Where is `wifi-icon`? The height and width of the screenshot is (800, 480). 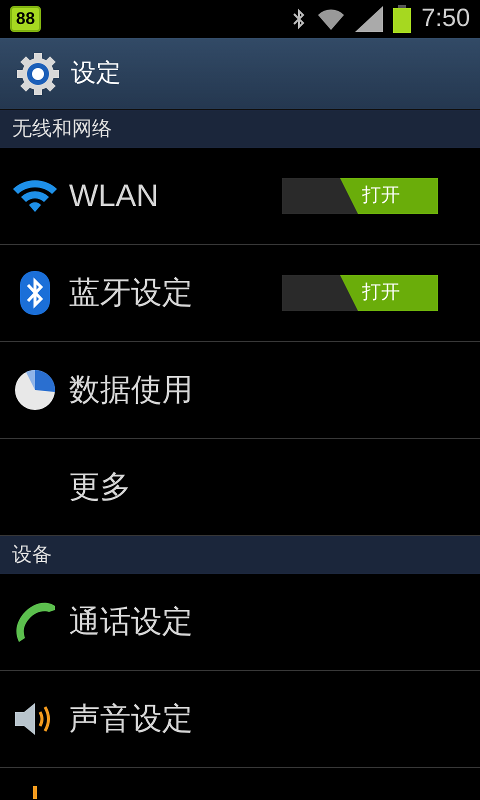
wifi-icon is located at coordinates (331, 19).